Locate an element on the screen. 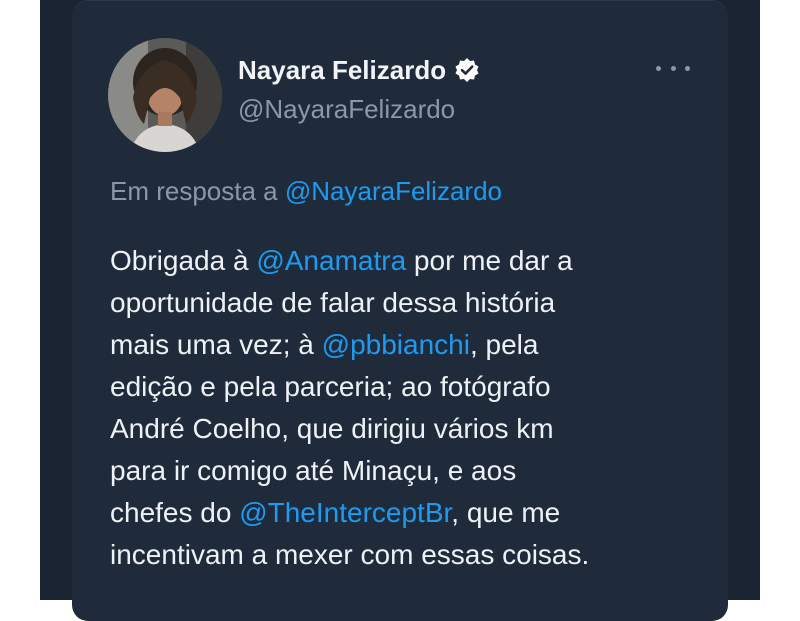 The height and width of the screenshot is (621, 800). tweet-line: mais uma vez; à @pbbianchi, pela is located at coordinates (410, 345).